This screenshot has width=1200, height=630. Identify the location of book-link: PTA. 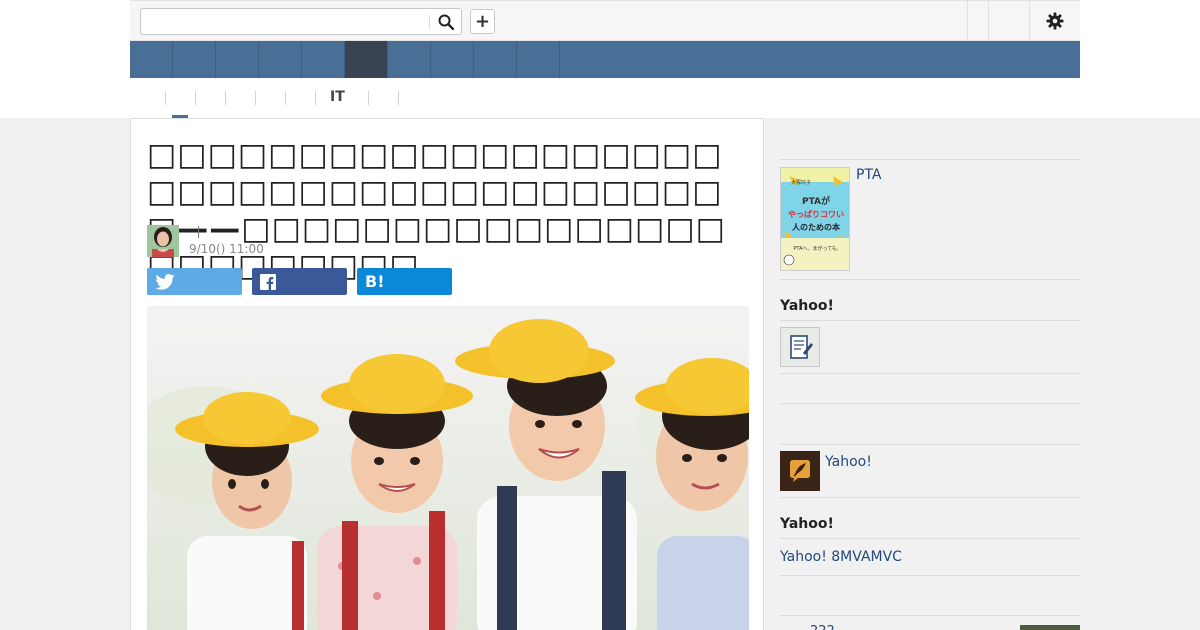
(868, 175).